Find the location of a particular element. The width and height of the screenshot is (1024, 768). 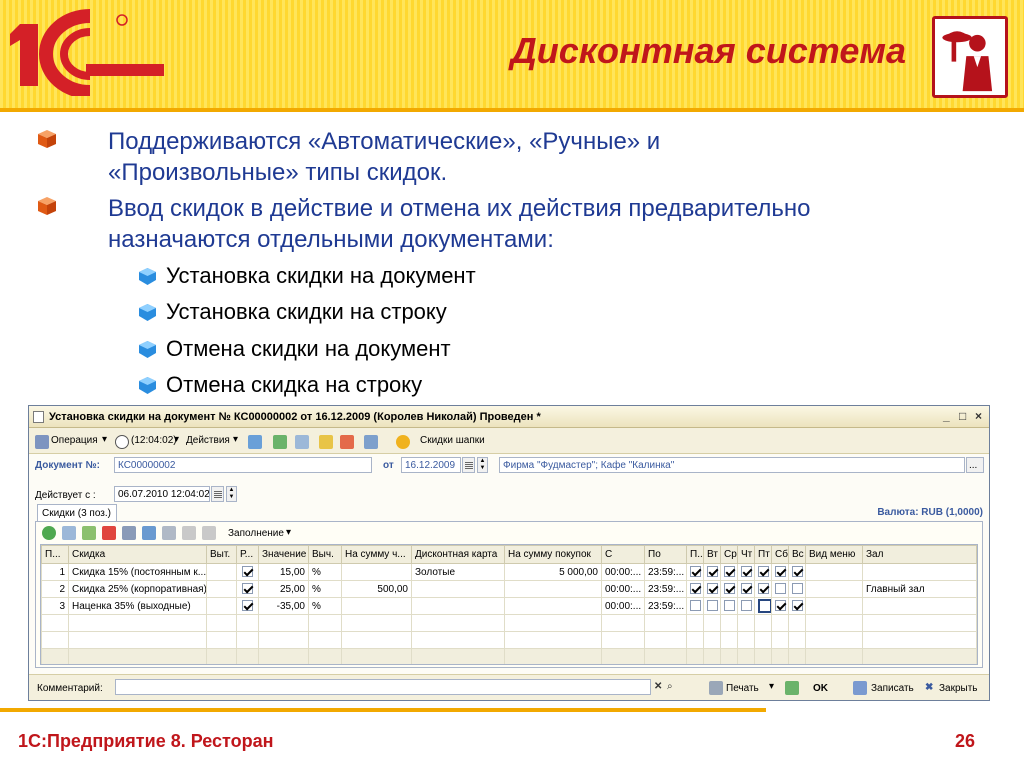

doc-date-field: 16.12.2009 is located at coordinates (431, 465).